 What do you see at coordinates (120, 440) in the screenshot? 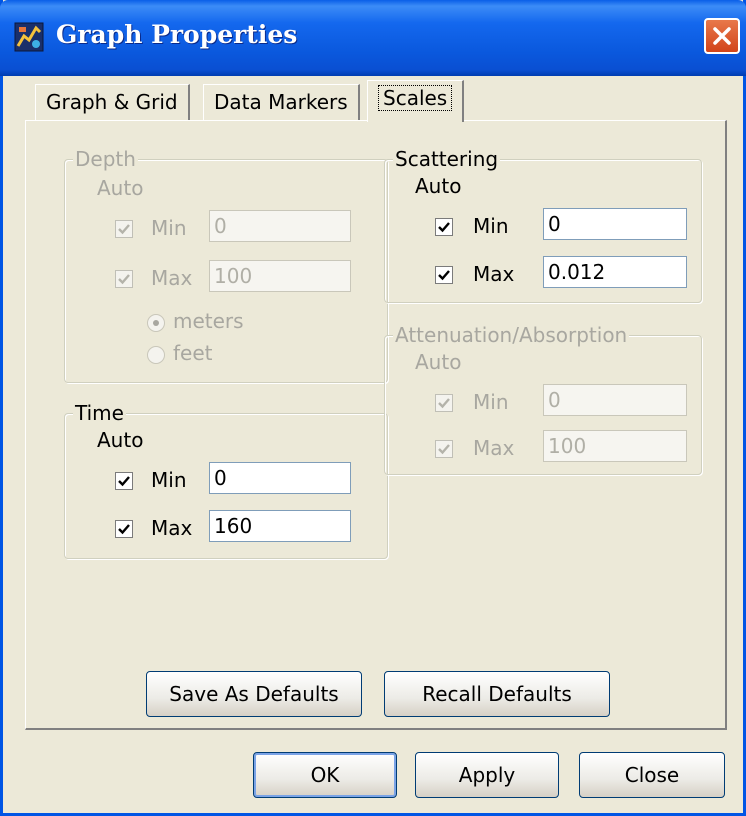
I see `time-auto-label: Auto` at bounding box center [120, 440].